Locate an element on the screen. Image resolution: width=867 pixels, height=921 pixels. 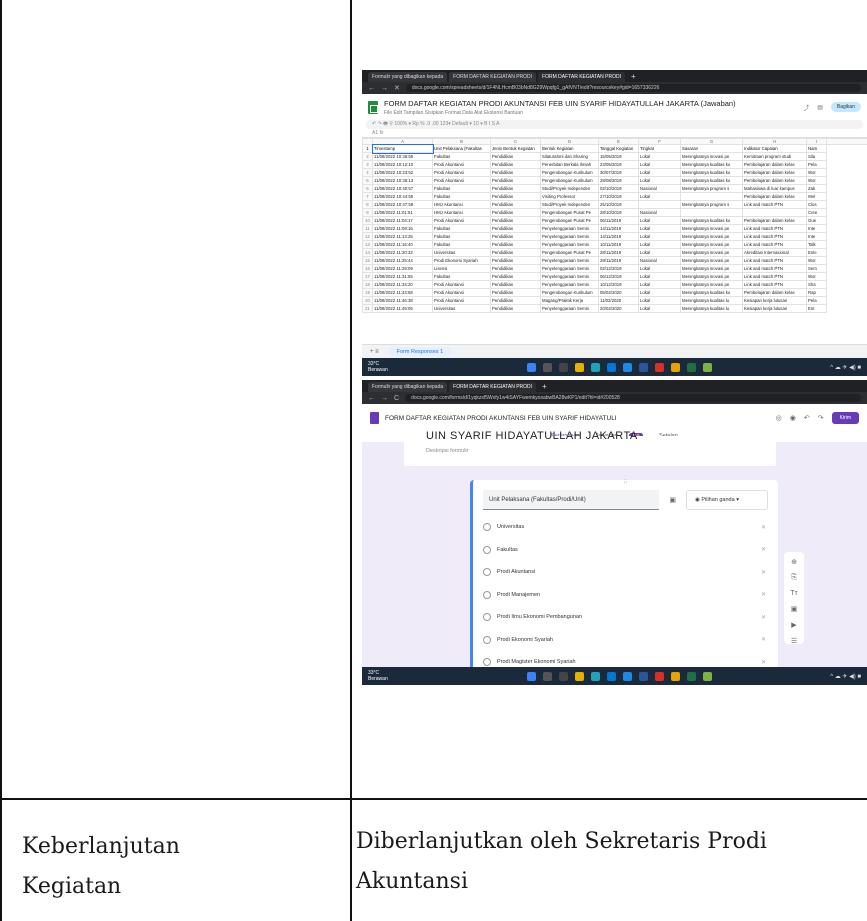
browser-tab: Formulir yang dibagikan kepada is located at coordinates (408, 387).